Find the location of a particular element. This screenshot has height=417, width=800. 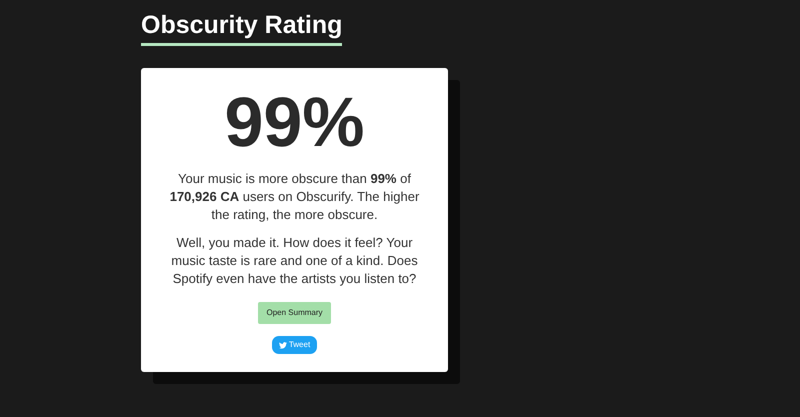

page-title: Obscurity Rating is located at coordinates (241, 28).